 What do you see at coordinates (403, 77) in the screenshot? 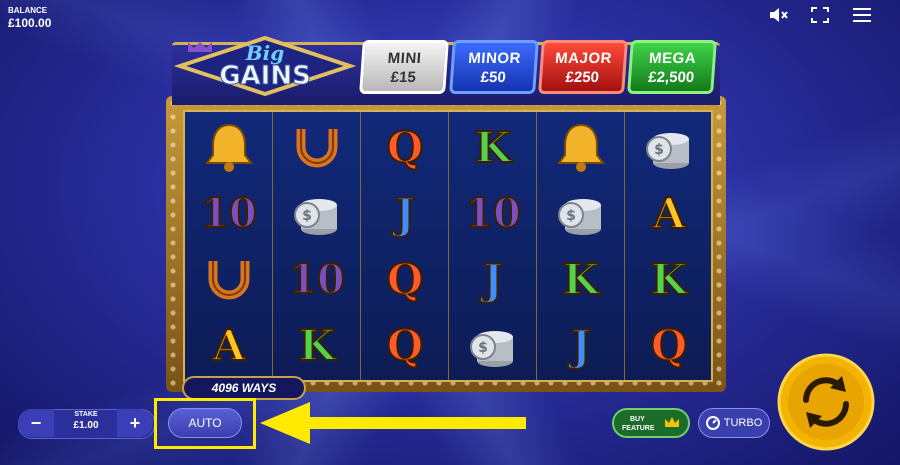
I see `jackpot-mini-value: £15` at bounding box center [403, 77].